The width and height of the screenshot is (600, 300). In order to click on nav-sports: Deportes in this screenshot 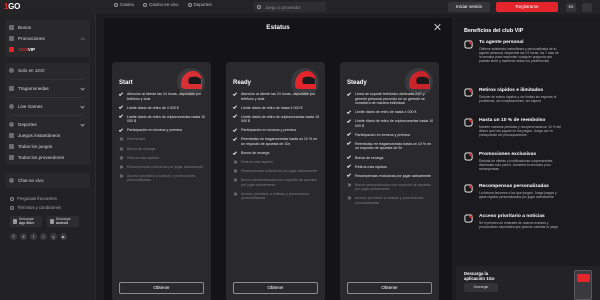, I will do `click(199, 4)`.